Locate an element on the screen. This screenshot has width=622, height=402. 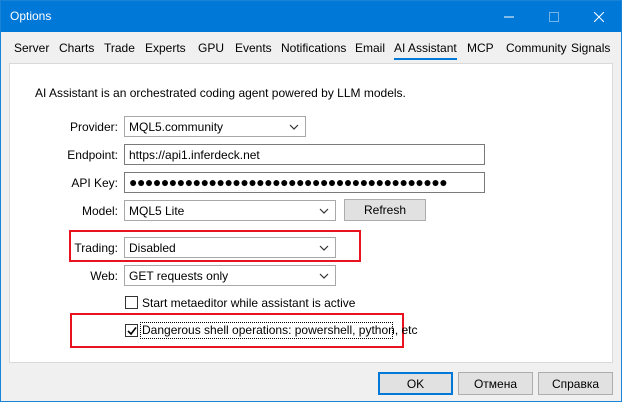
close-button is located at coordinates (598, 16).